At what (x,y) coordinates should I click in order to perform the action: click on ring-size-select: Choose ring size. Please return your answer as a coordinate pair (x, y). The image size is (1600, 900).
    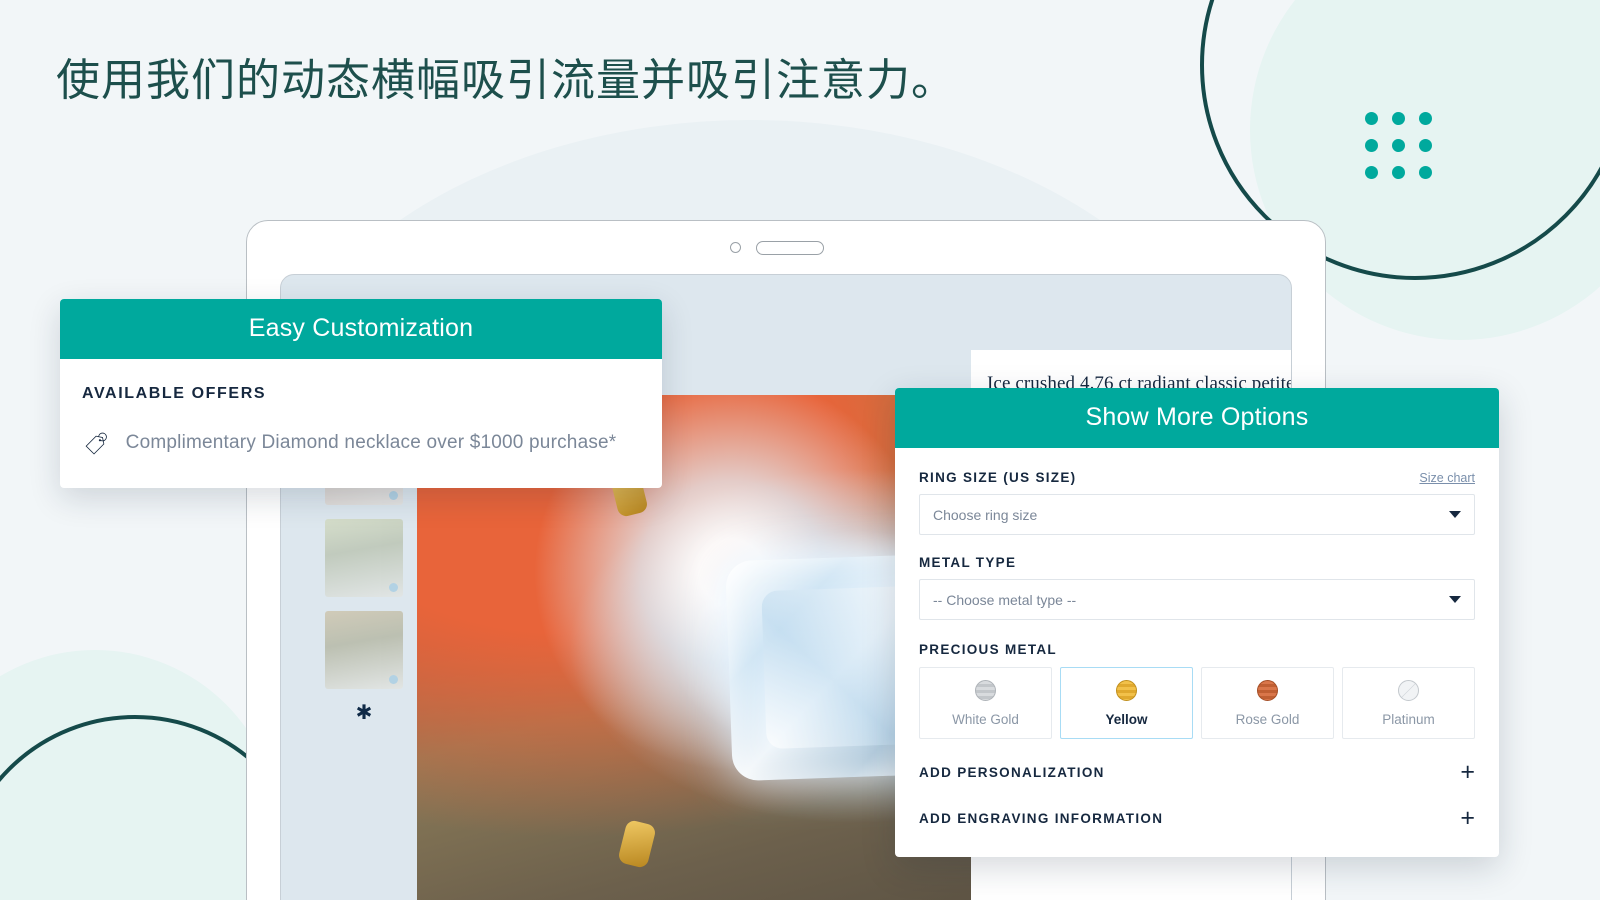
    Looking at the image, I should click on (1197, 514).